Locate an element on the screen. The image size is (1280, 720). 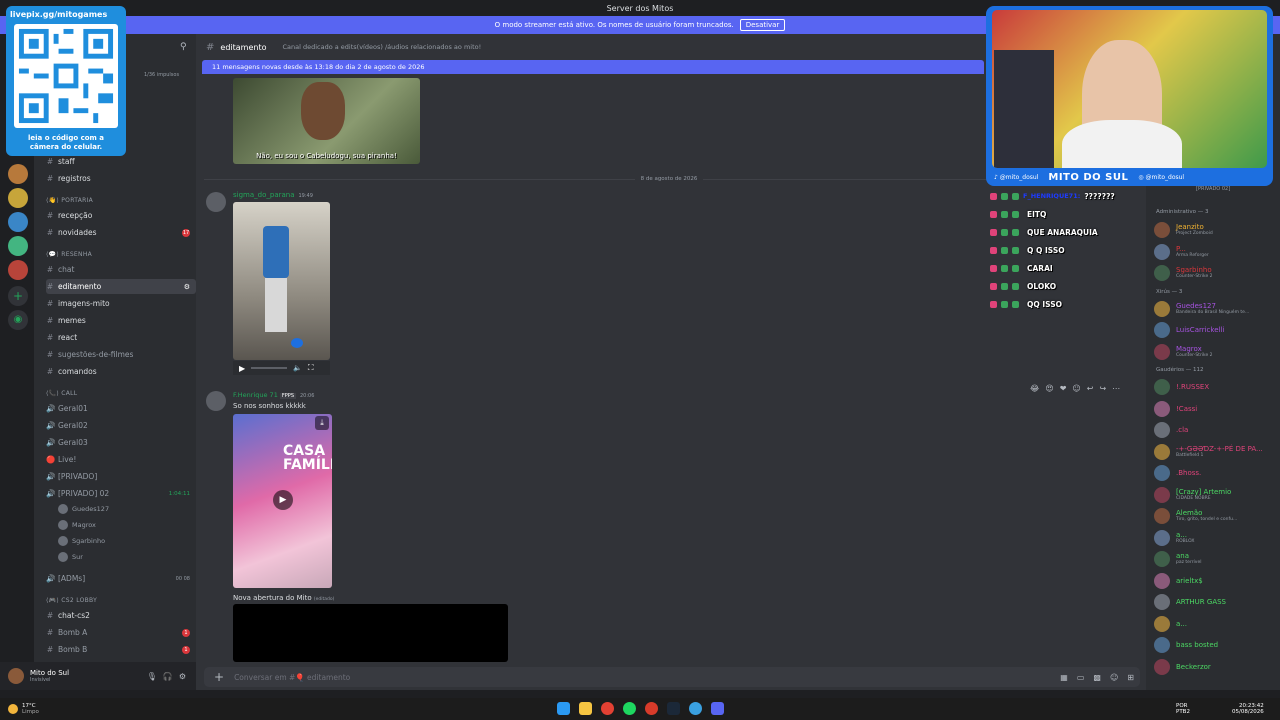
member-item: a... ROBLOX is located at coordinates (1217, 538).